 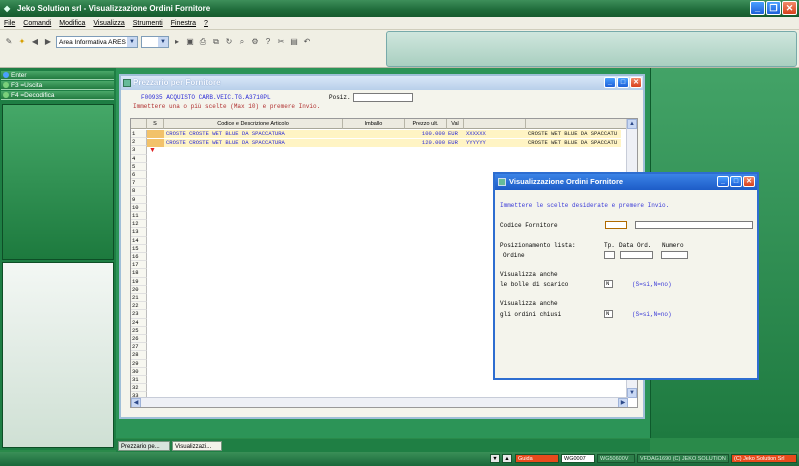 I want to click on dialog-title-bar: Visualizzazione Ordini Fornitore _ □ ✕, so click(x=626, y=182).